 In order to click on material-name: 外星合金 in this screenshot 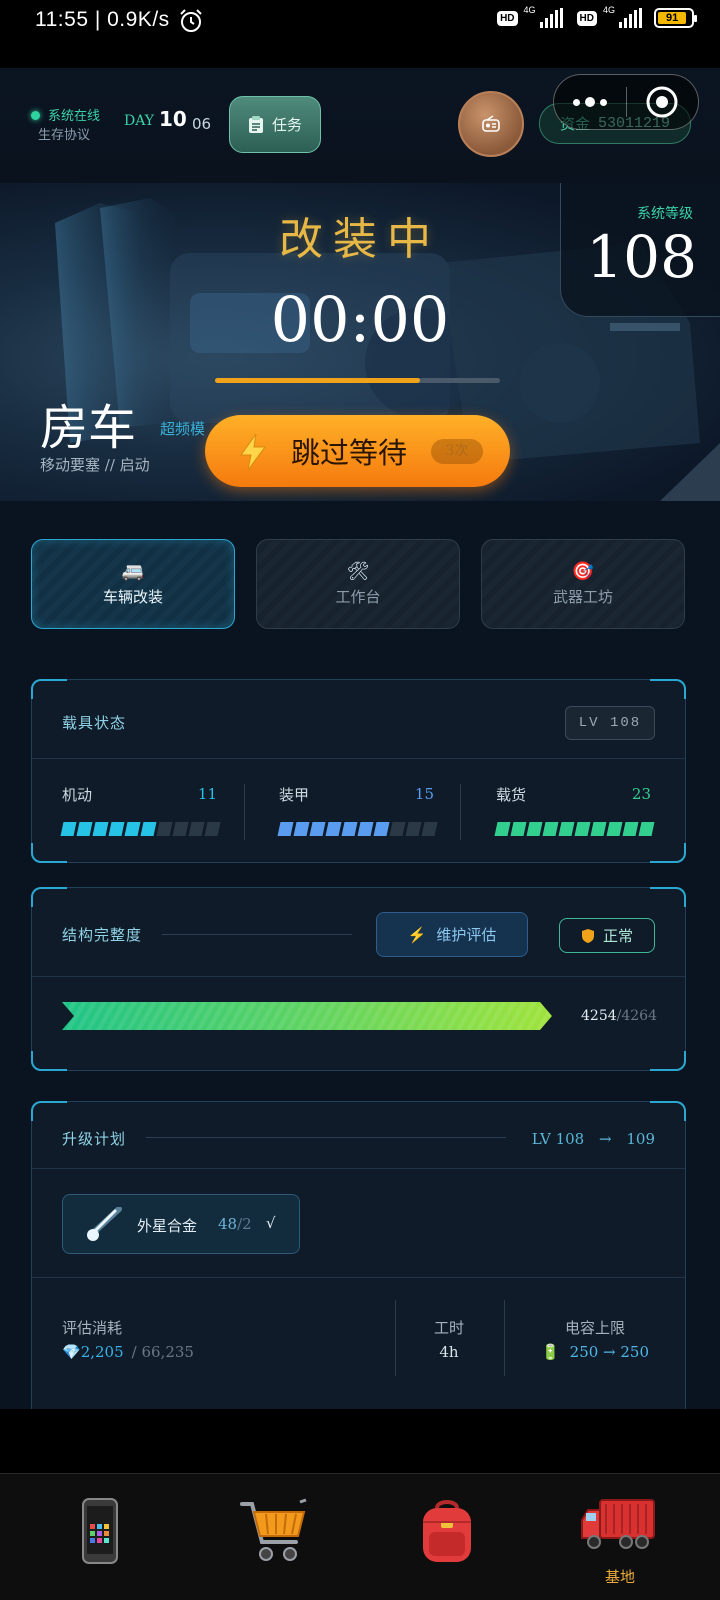, I will do `click(167, 1226)`.